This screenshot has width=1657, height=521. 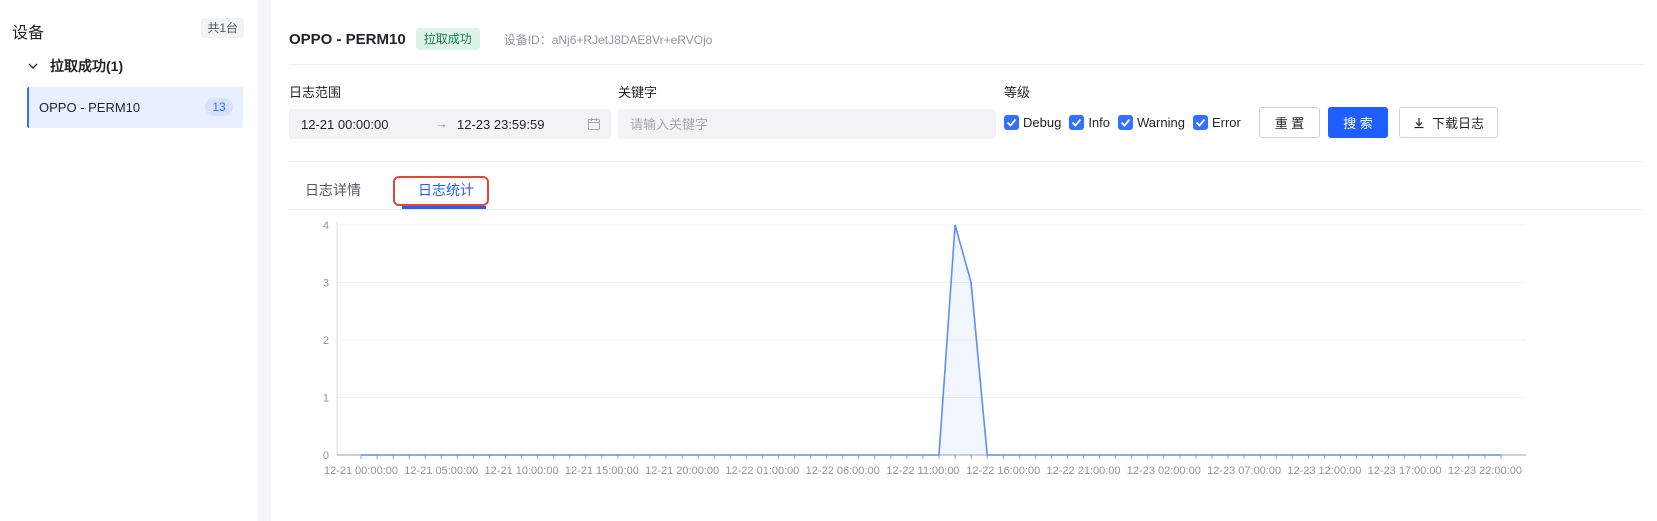 I want to click on x-tick-label: 12-22 01:00:00, so click(x=762, y=471).